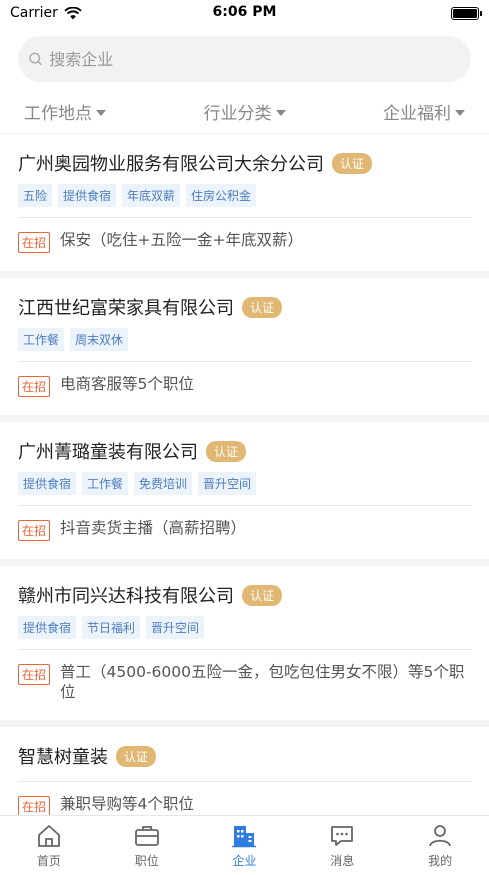 The width and height of the screenshot is (489, 875). I want to click on tab-messages-label: 消息, so click(342, 861).